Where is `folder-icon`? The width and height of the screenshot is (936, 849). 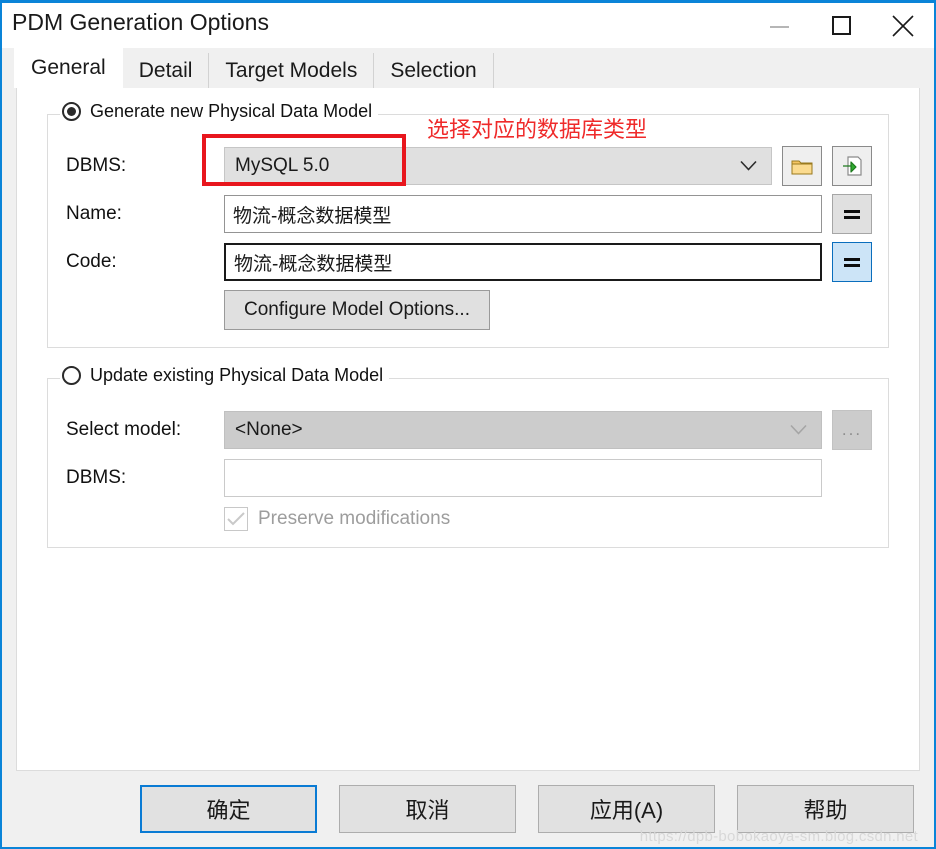 folder-icon is located at coordinates (802, 167).